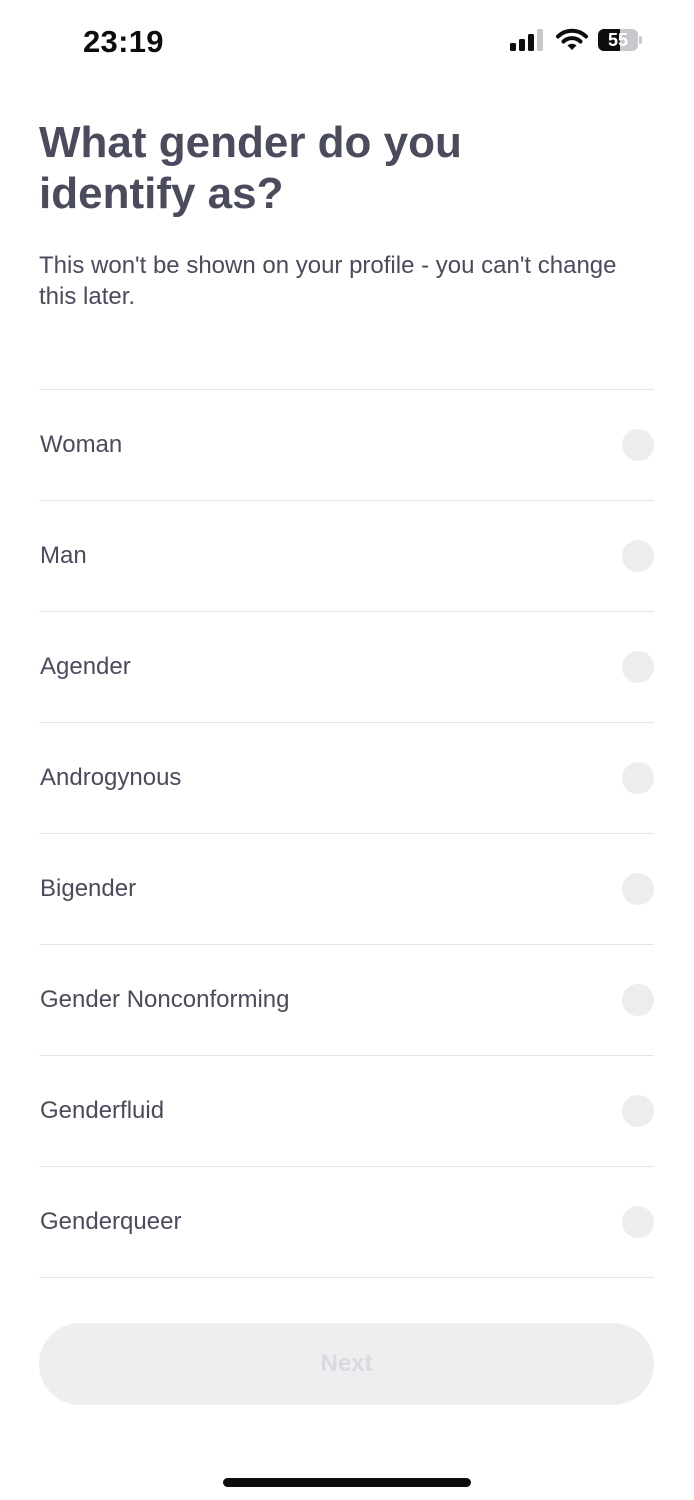 The width and height of the screenshot is (694, 1500). What do you see at coordinates (346, 778) in the screenshot?
I see `option-androgynous: Androgynous` at bounding box center [346, 778].